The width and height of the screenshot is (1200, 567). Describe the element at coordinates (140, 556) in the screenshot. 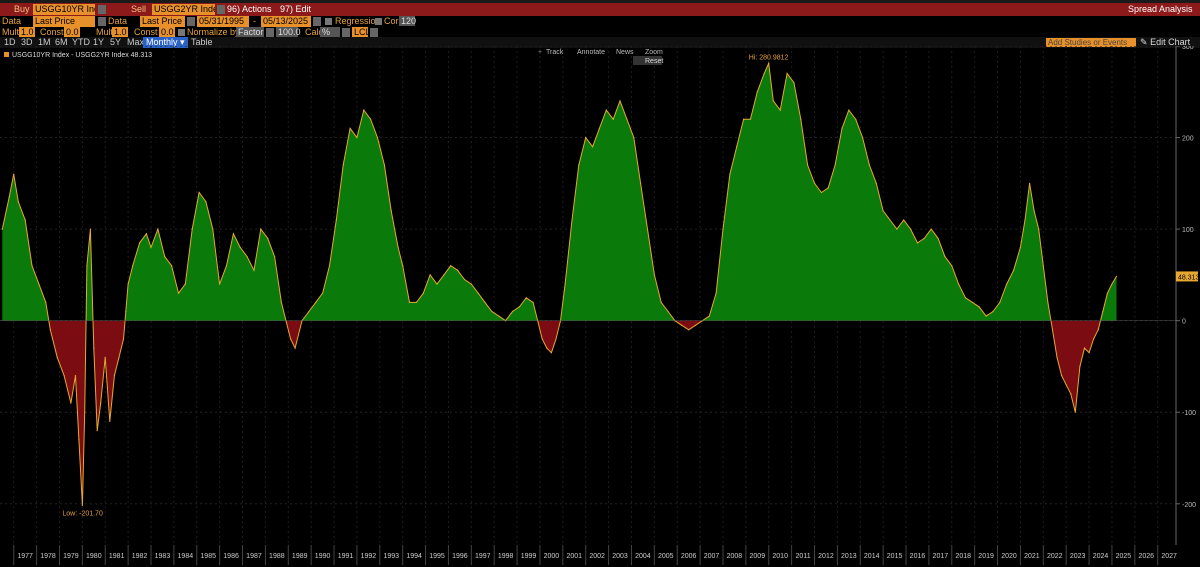

I see `x-tick-label: 1982` at that location.